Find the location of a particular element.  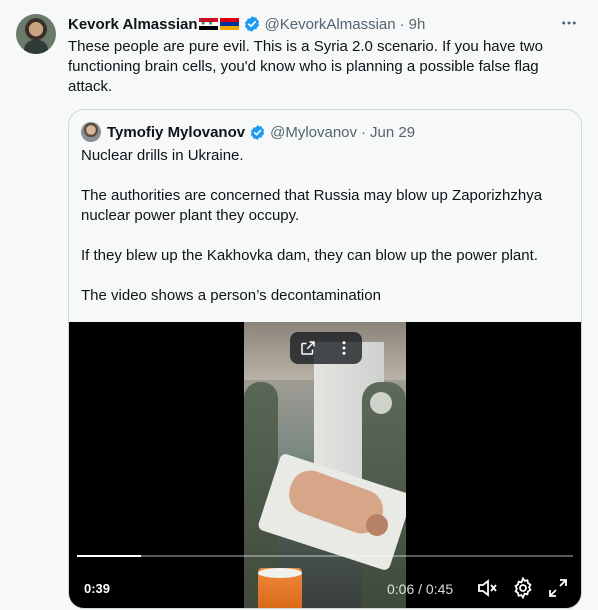

author-avatar is located at coordinates (36, 34).